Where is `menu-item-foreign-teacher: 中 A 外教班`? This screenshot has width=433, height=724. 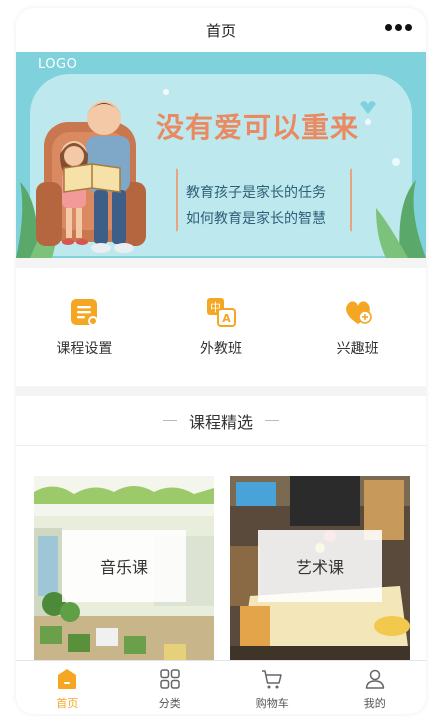
menu-item-foreign-teacher: 中 A 外教班 is located at coordinates (221, 327).